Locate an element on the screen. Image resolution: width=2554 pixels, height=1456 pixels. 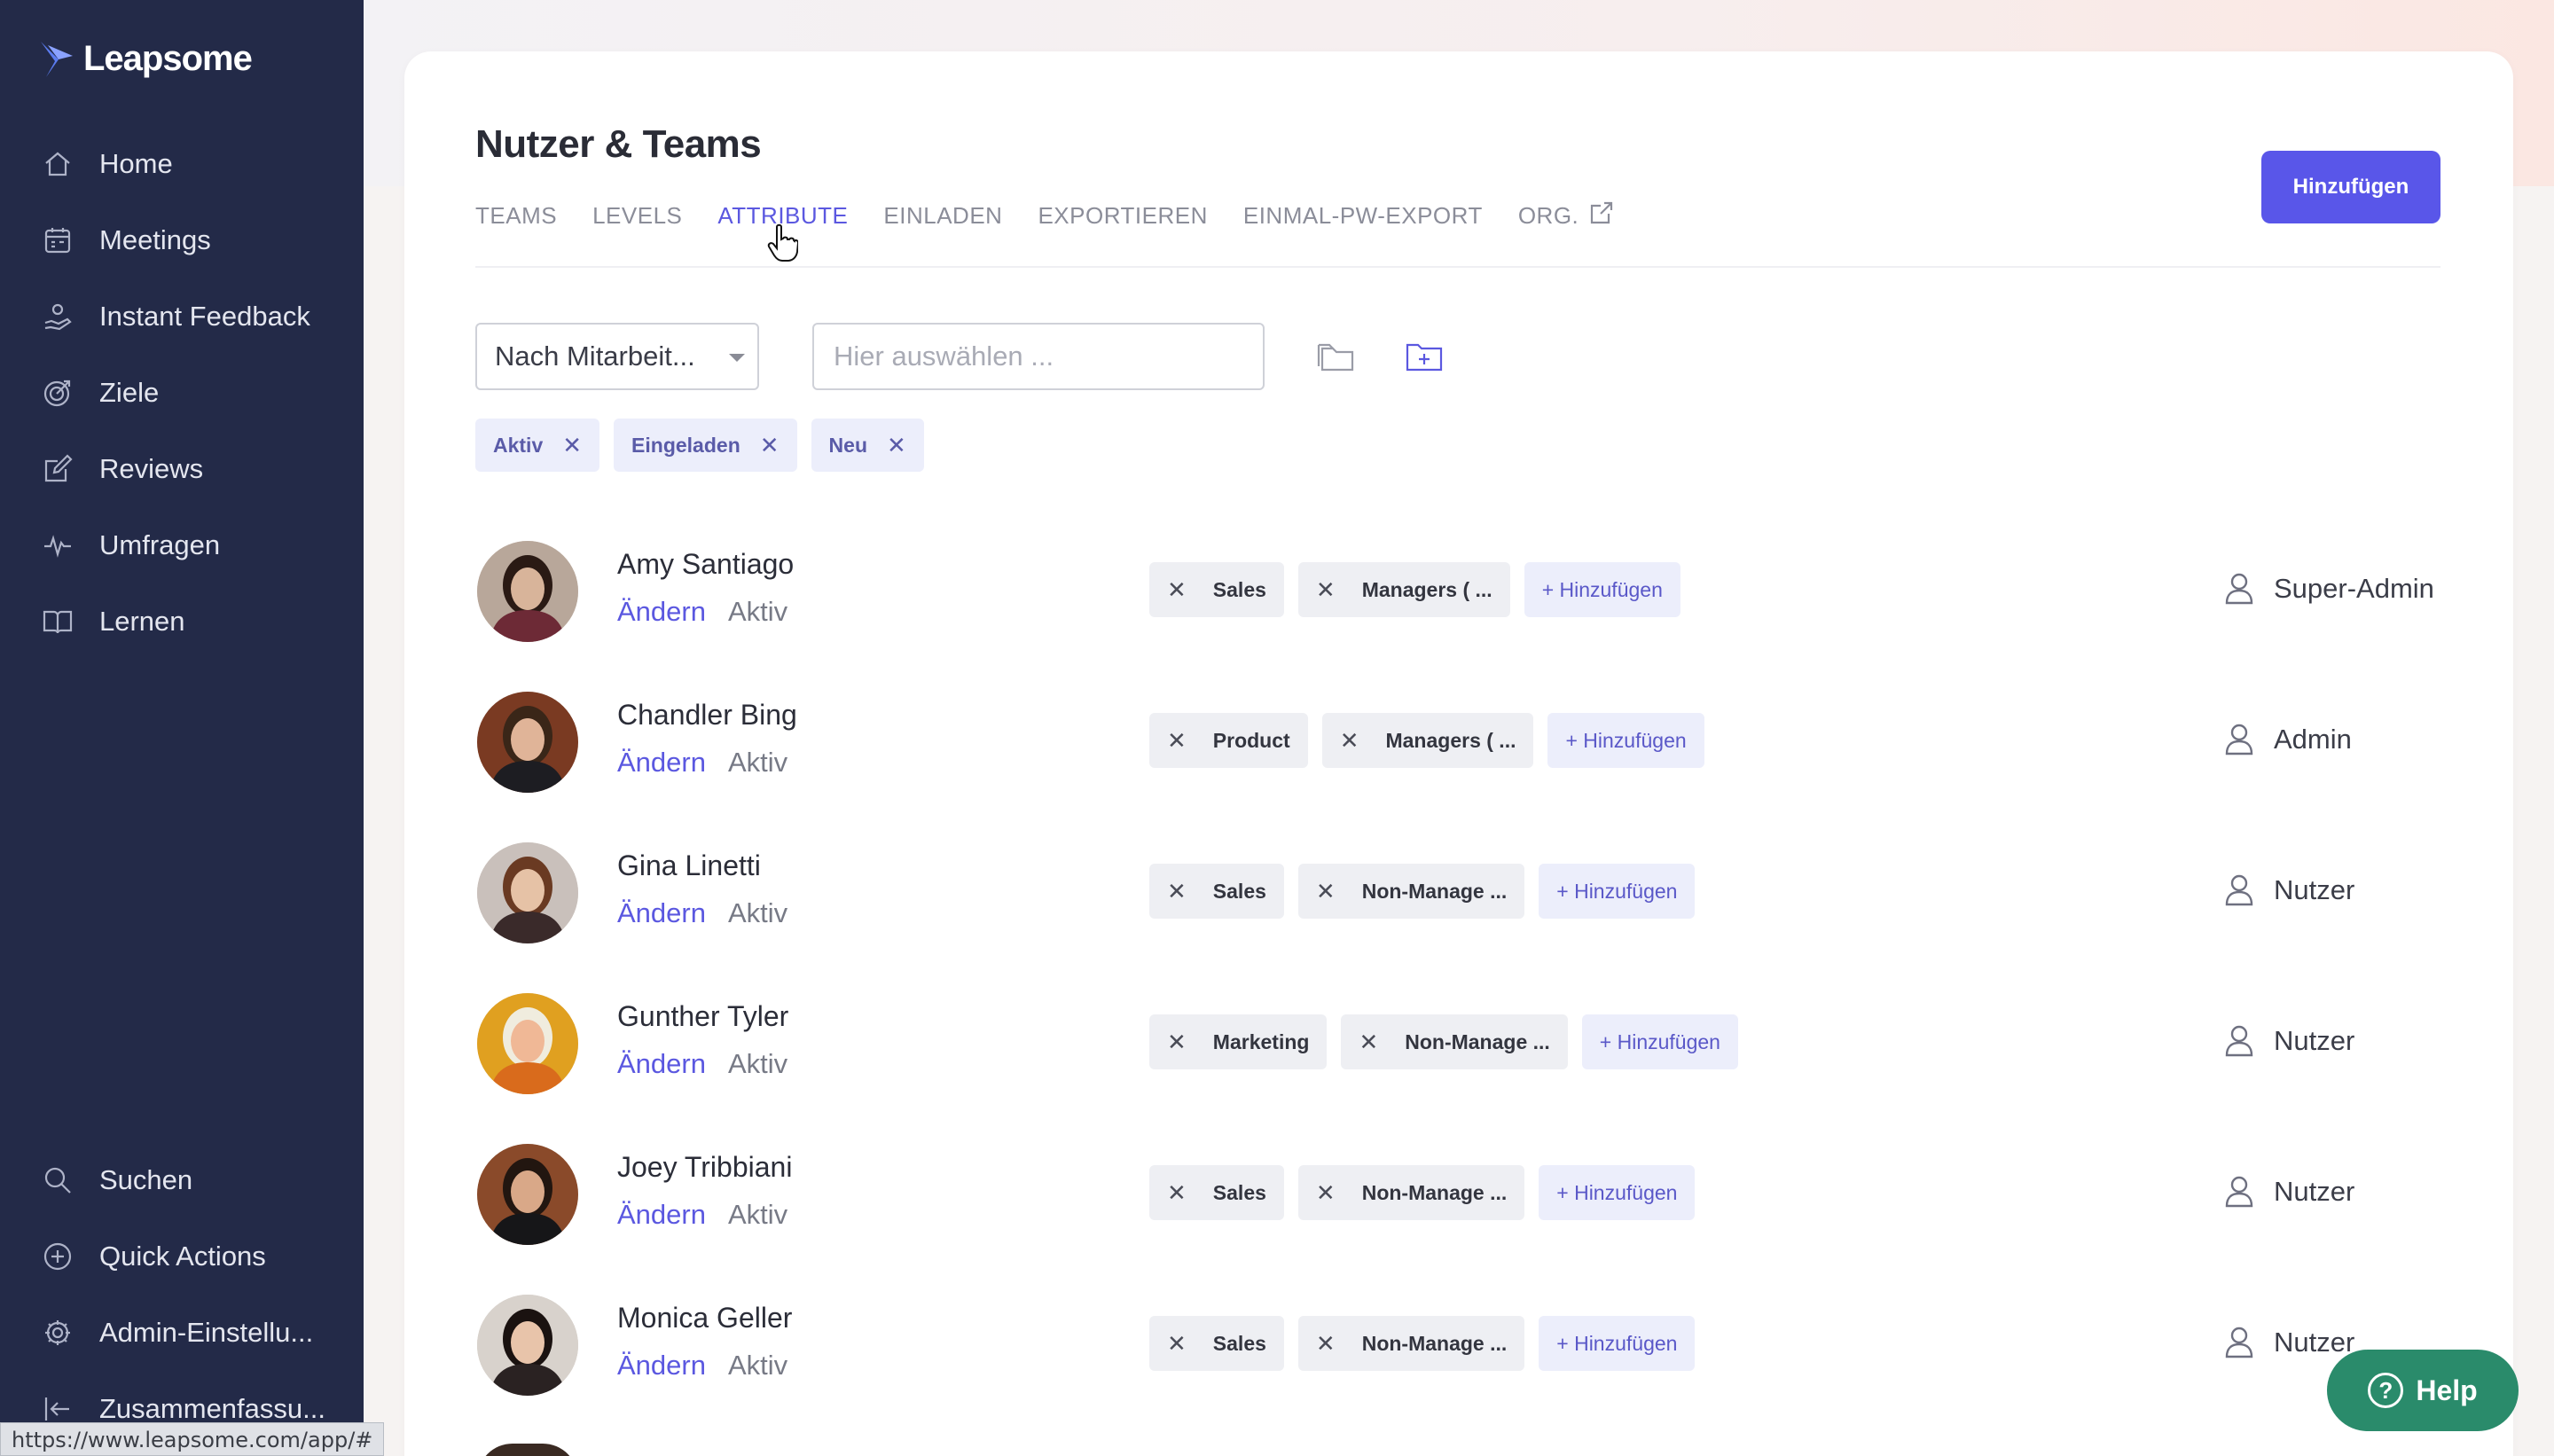
leapsome-logo: Leapsome is located at coordinates (146, 59).